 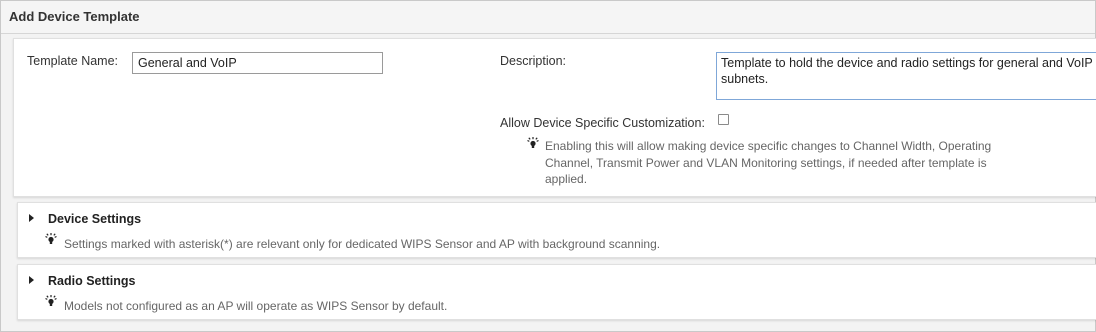 I want to click on description-label: Description:, so click(x=533, y=61).